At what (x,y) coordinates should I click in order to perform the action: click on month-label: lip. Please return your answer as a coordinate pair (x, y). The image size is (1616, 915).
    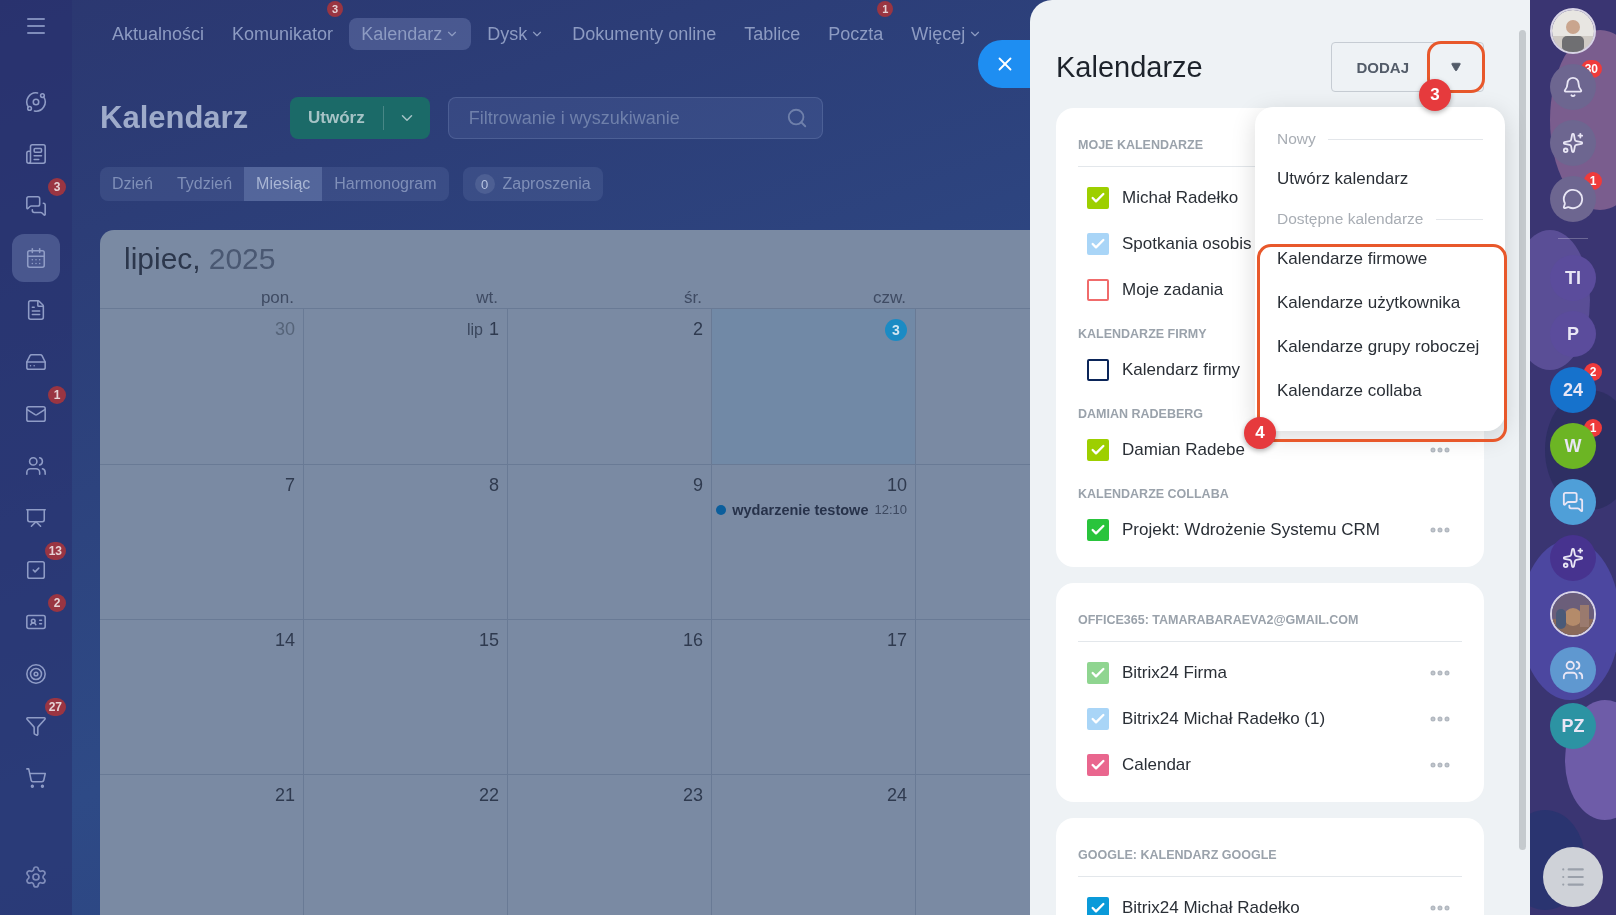
    Looking at the image, I should click on (474, 330).